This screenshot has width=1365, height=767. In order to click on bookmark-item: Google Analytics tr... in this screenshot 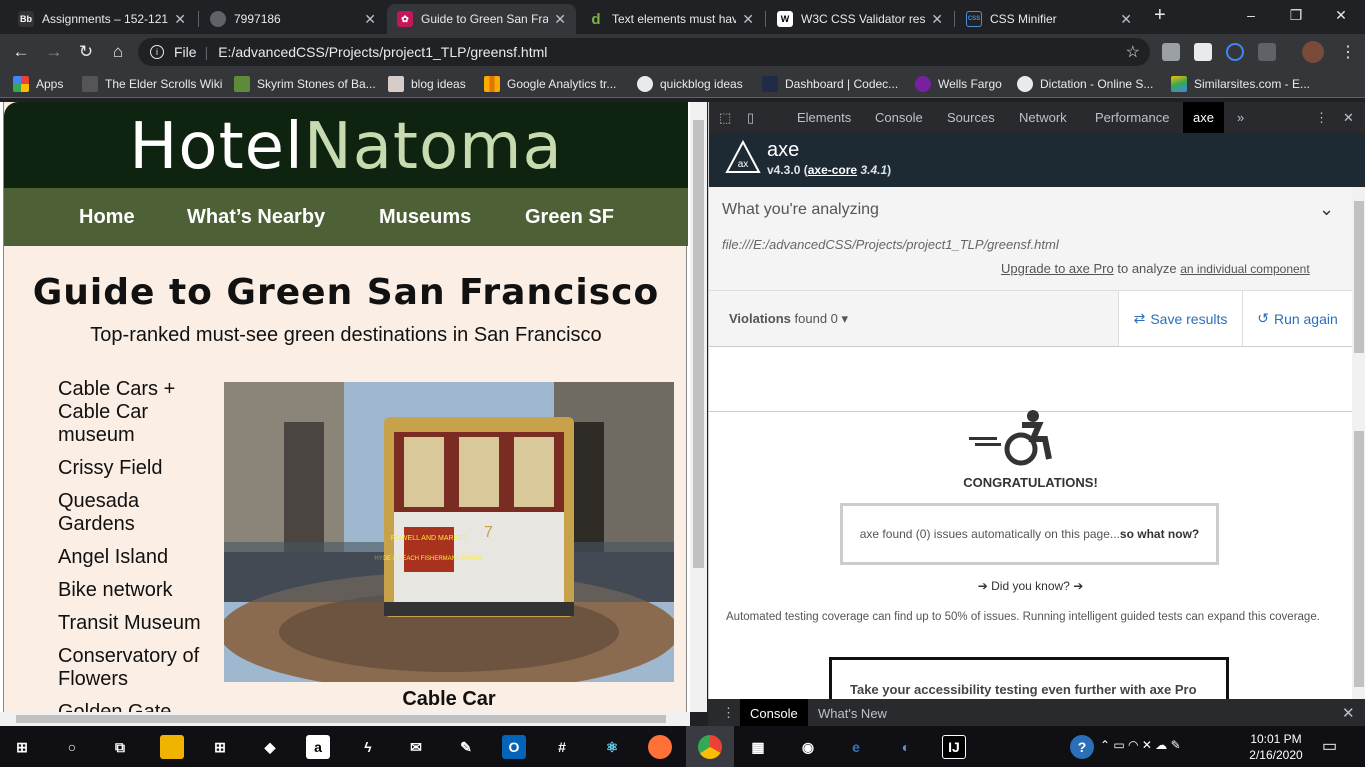, I will do `click(550, 84)`.